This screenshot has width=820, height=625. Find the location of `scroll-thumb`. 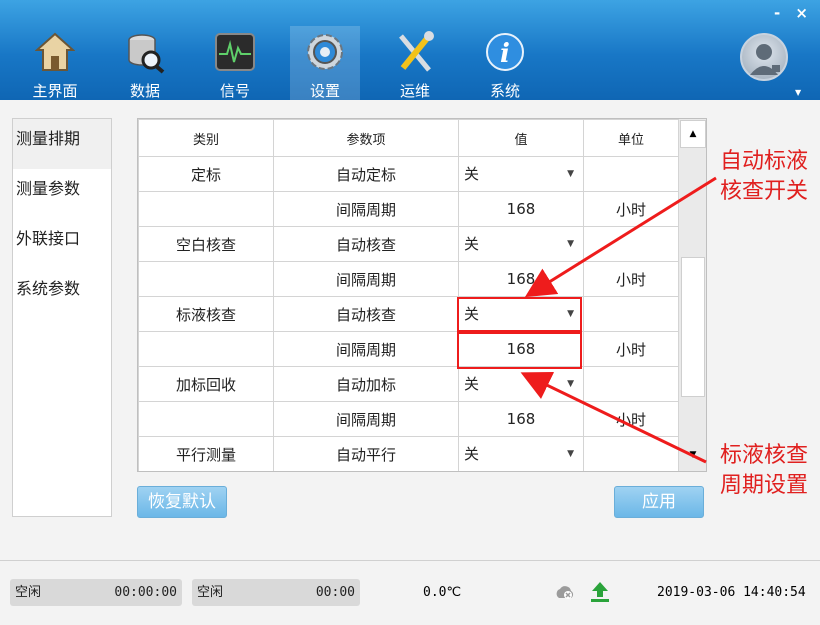

scroll-thumb is located at coordinates (693, 327).